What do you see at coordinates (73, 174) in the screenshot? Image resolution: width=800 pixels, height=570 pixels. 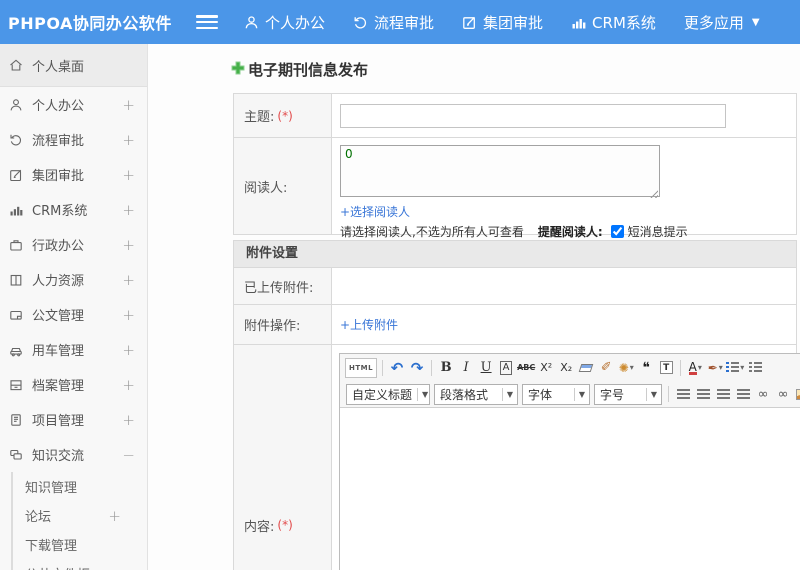 I see `sidebar-item-group-approval: 集团审批 +` at bounding box center [73, 174].